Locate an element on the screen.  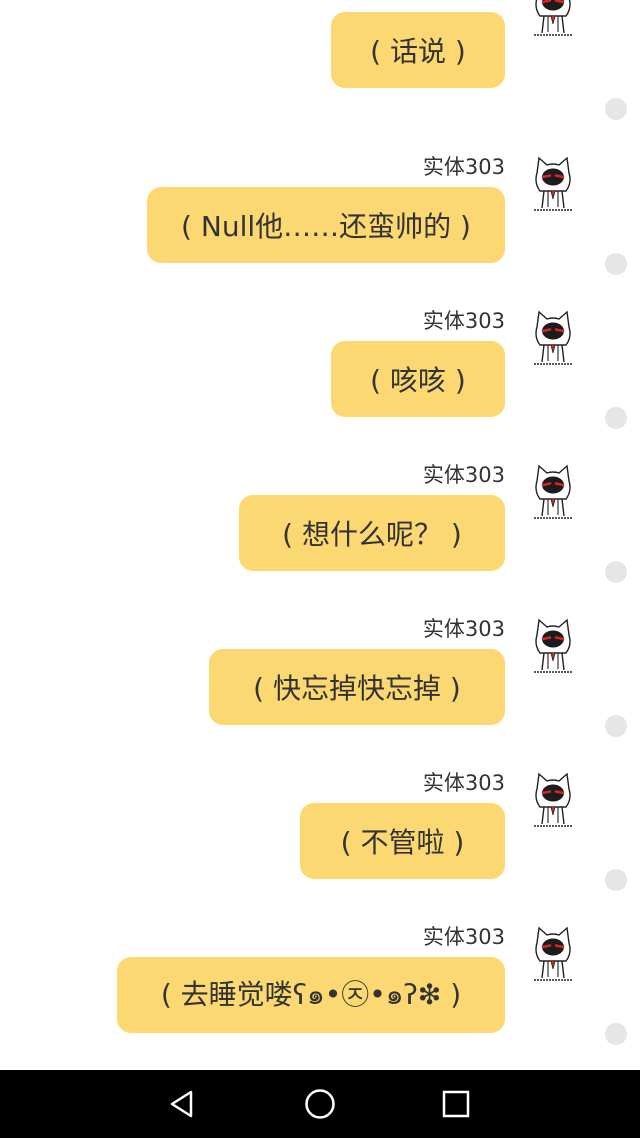
back-button is located at coordinates (182, 1104).